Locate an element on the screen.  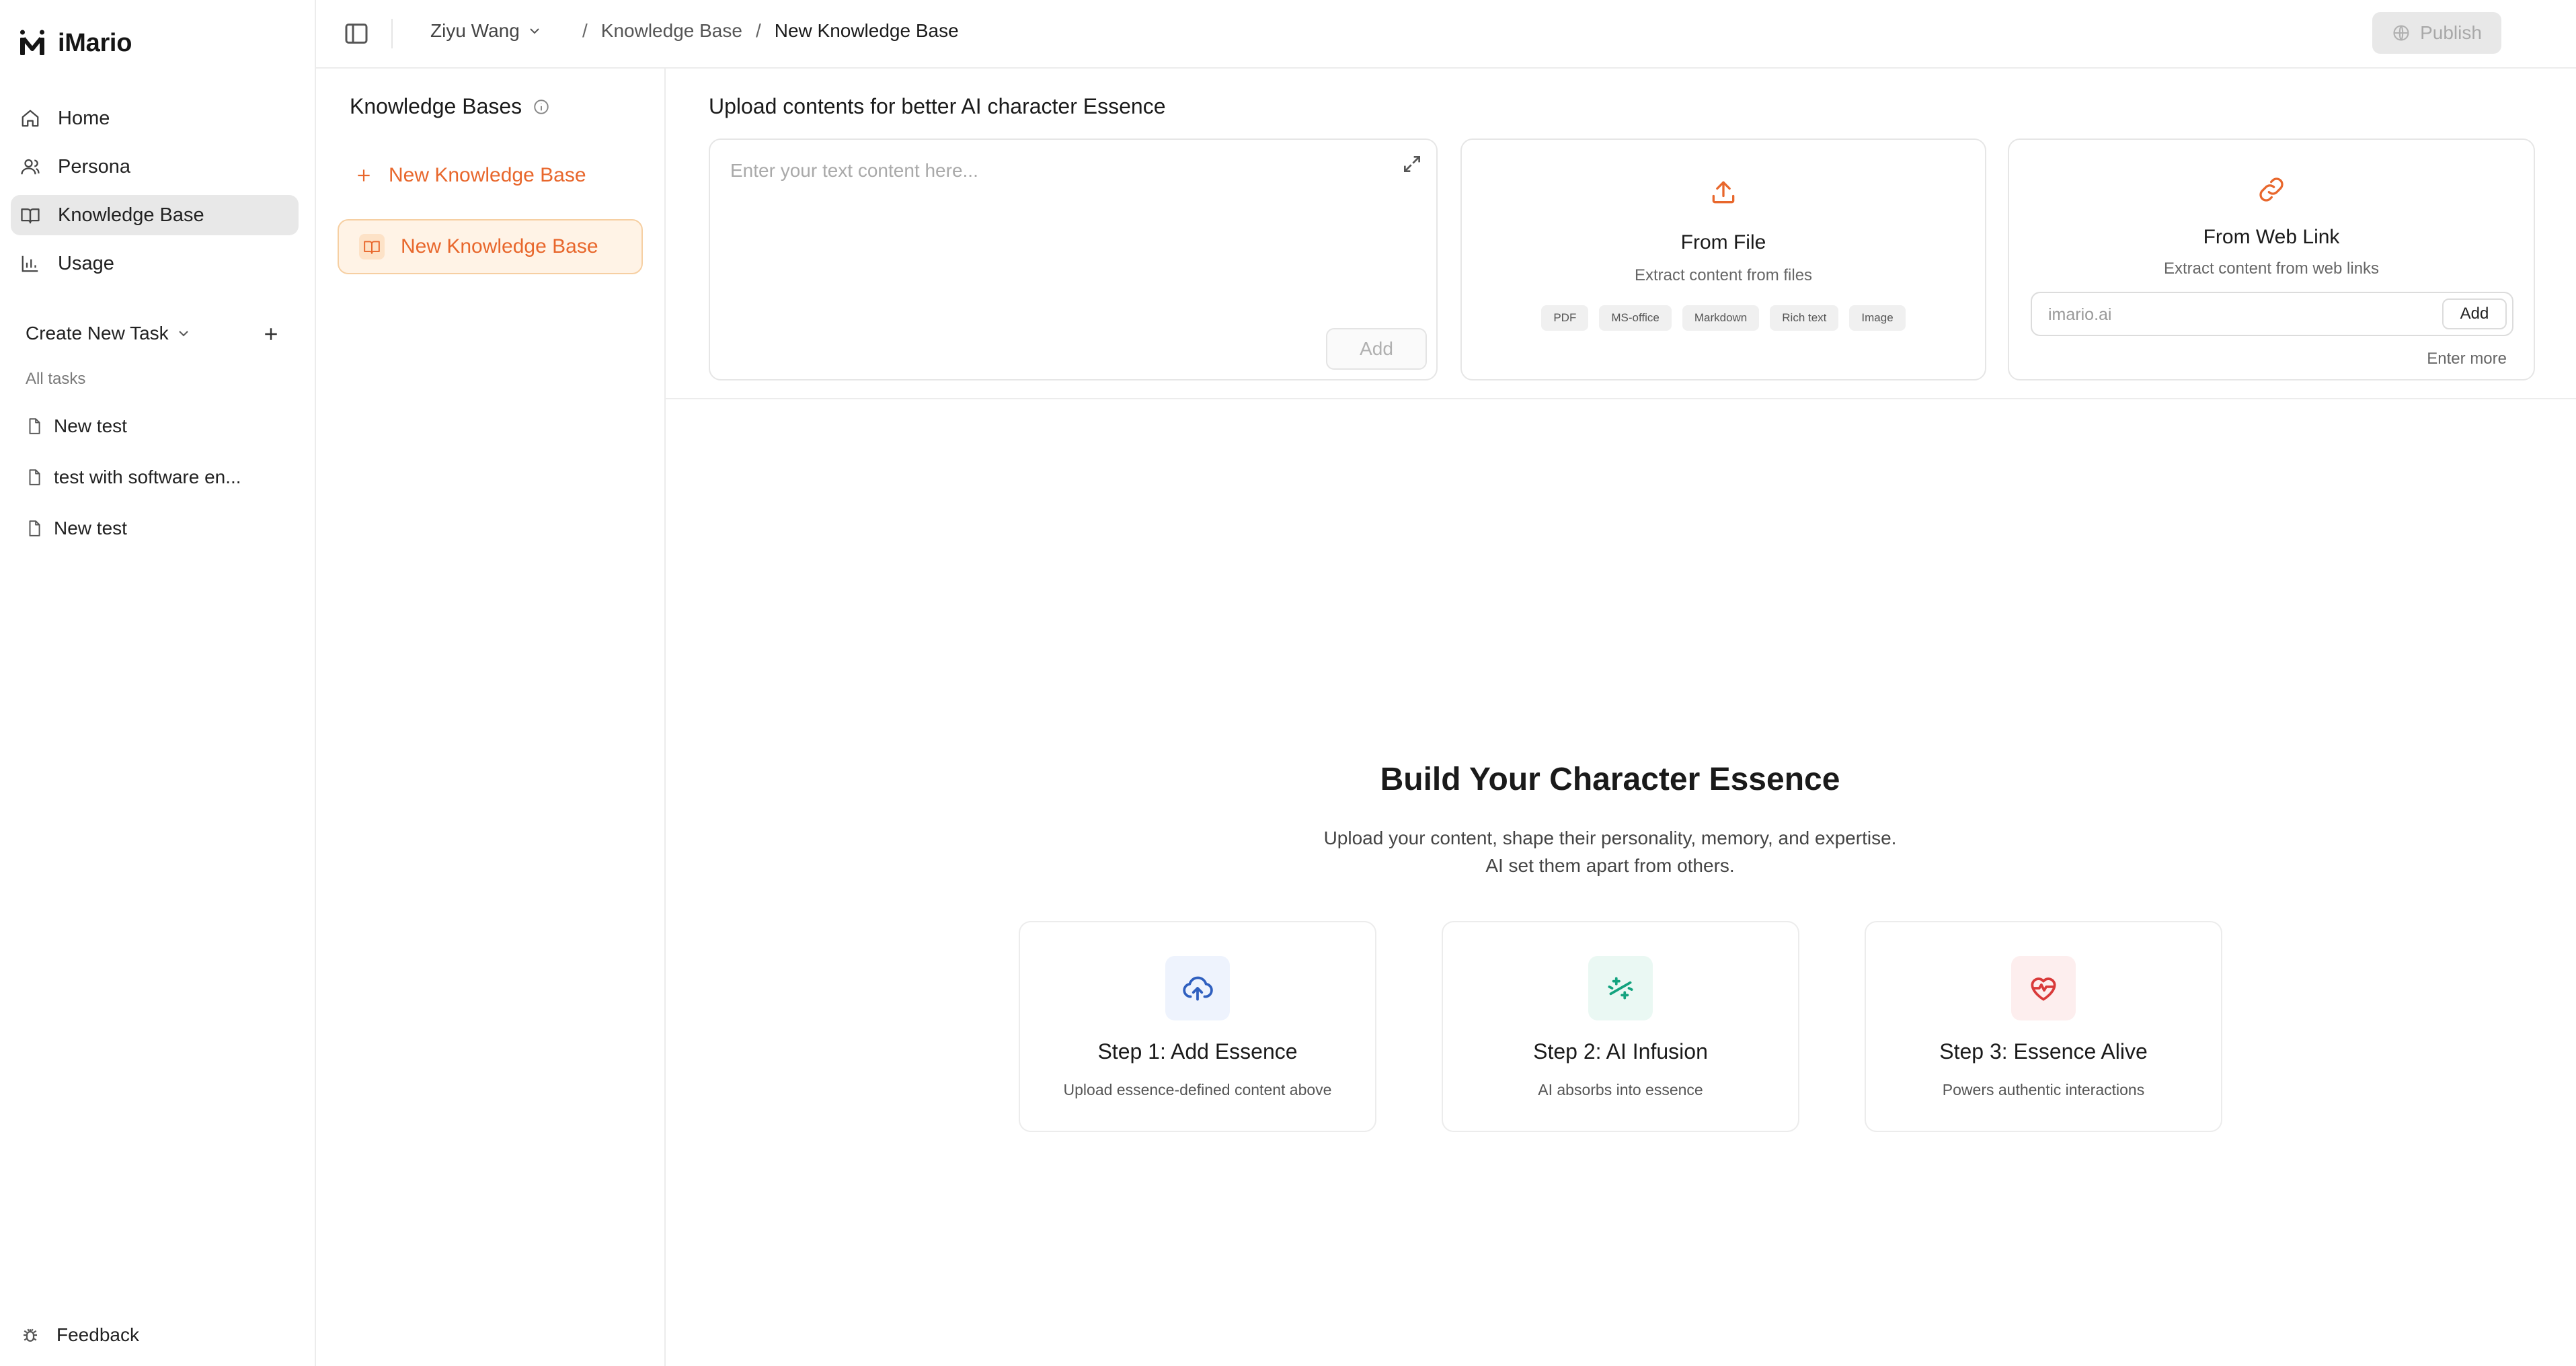
hero-subtitle-line: AI set them apart from others. is located at coordinates (1610, 865).